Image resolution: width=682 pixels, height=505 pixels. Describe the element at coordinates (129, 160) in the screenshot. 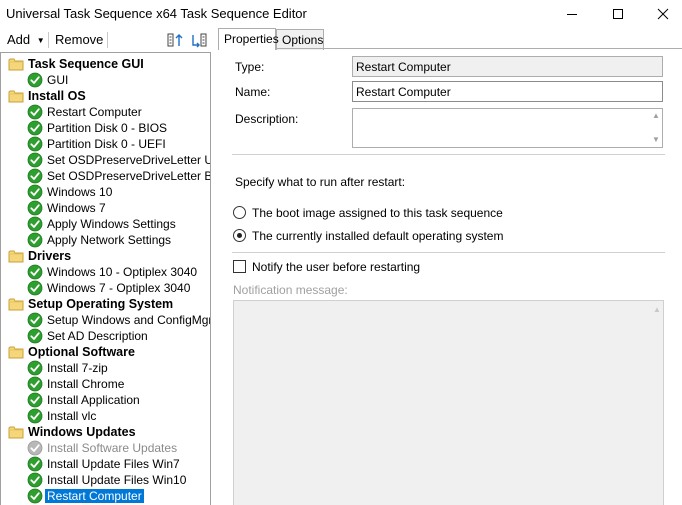

I see `tree-item-label: Set OSDPreserveDriveLetter UEF` at that location.